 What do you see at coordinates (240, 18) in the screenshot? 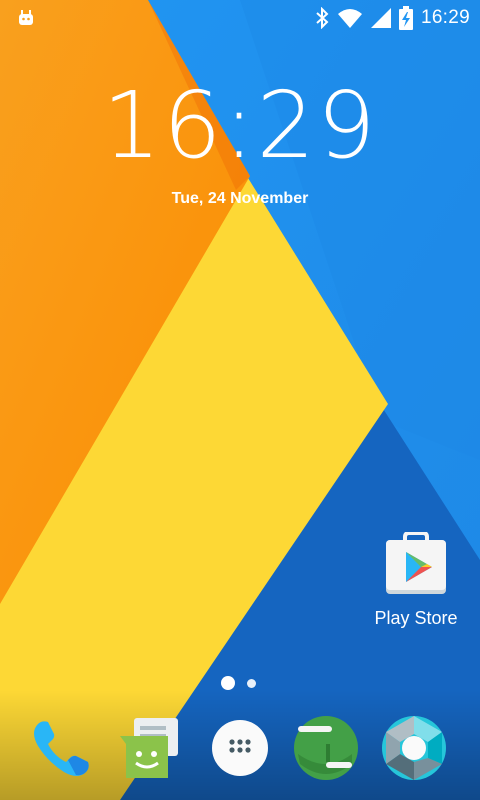
I see `status-bar: 16:29` at bounding box center [240, 18].